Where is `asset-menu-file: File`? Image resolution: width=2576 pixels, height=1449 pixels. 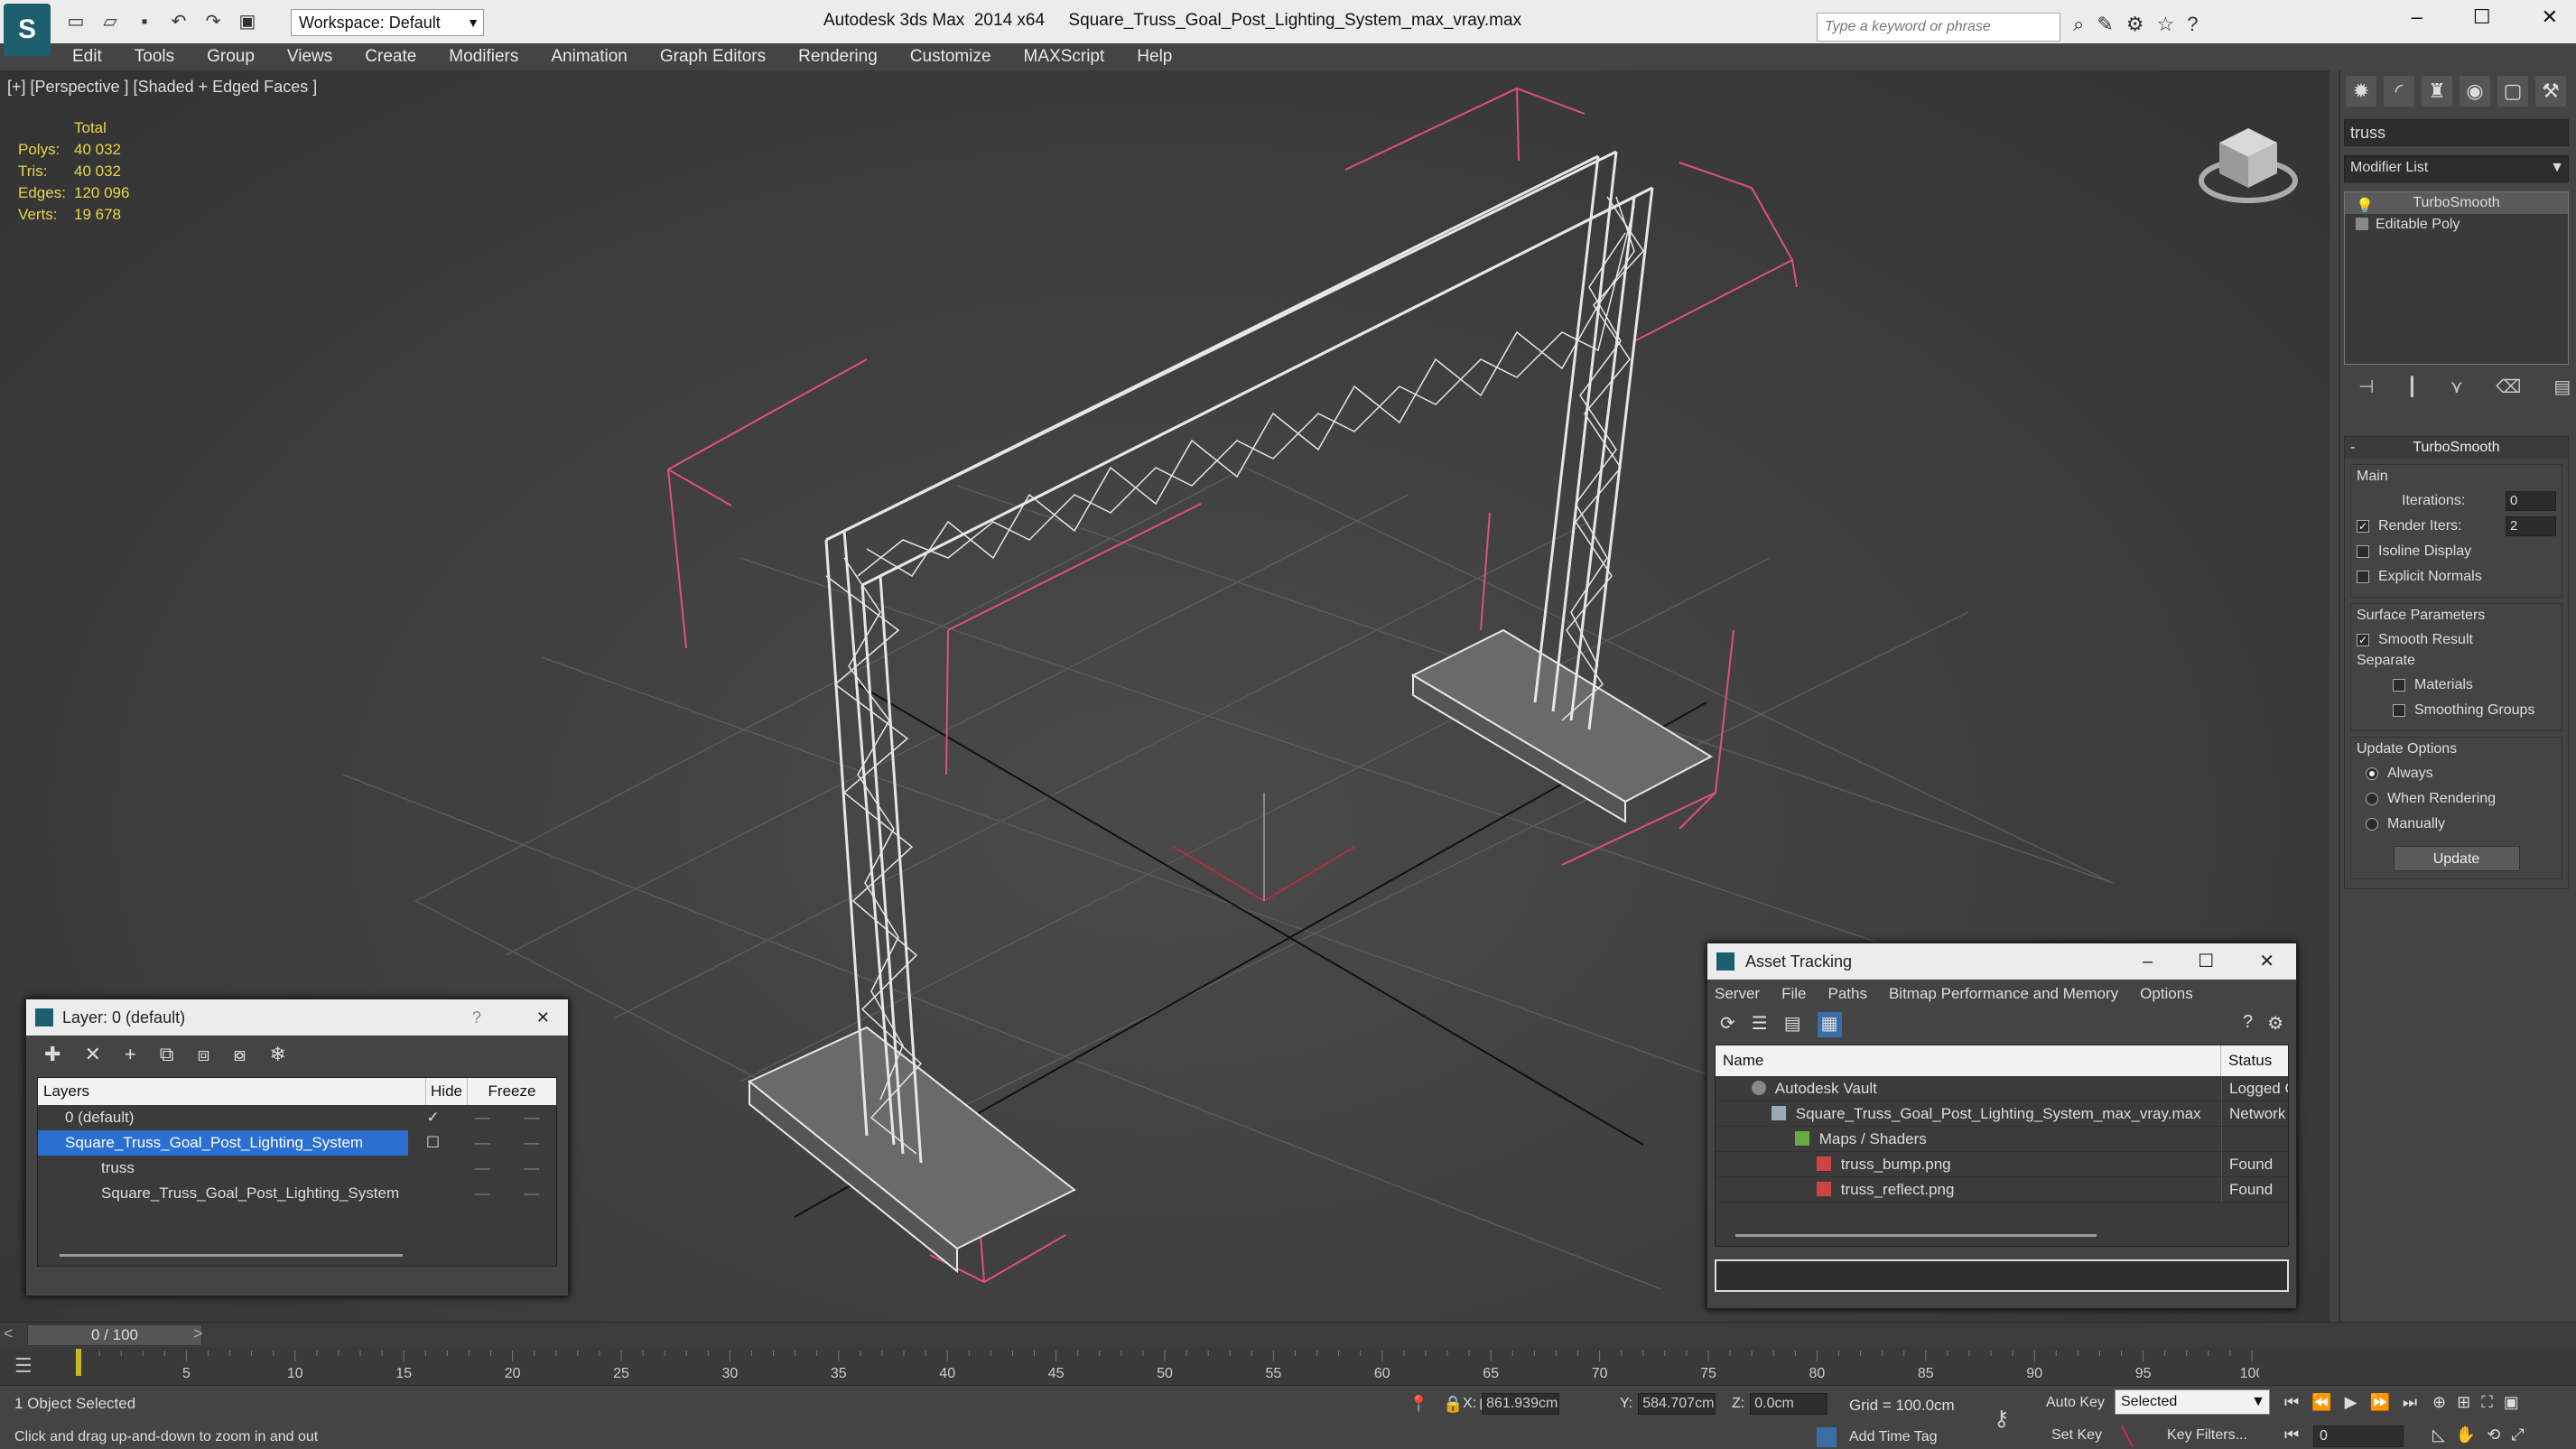
asset-menu-file: File is located at coordinates (1793, 994).